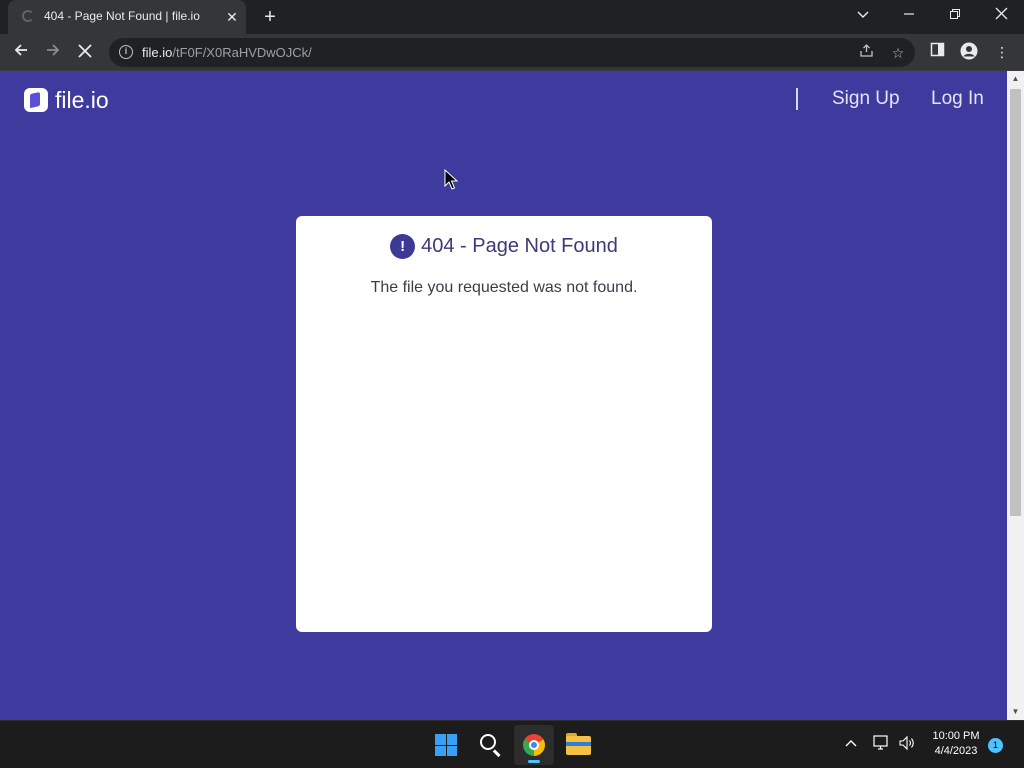 The width and height of the screenshot is (1024, 768). I want to click on clock-time: 10:00 PM, so click(956, 736).